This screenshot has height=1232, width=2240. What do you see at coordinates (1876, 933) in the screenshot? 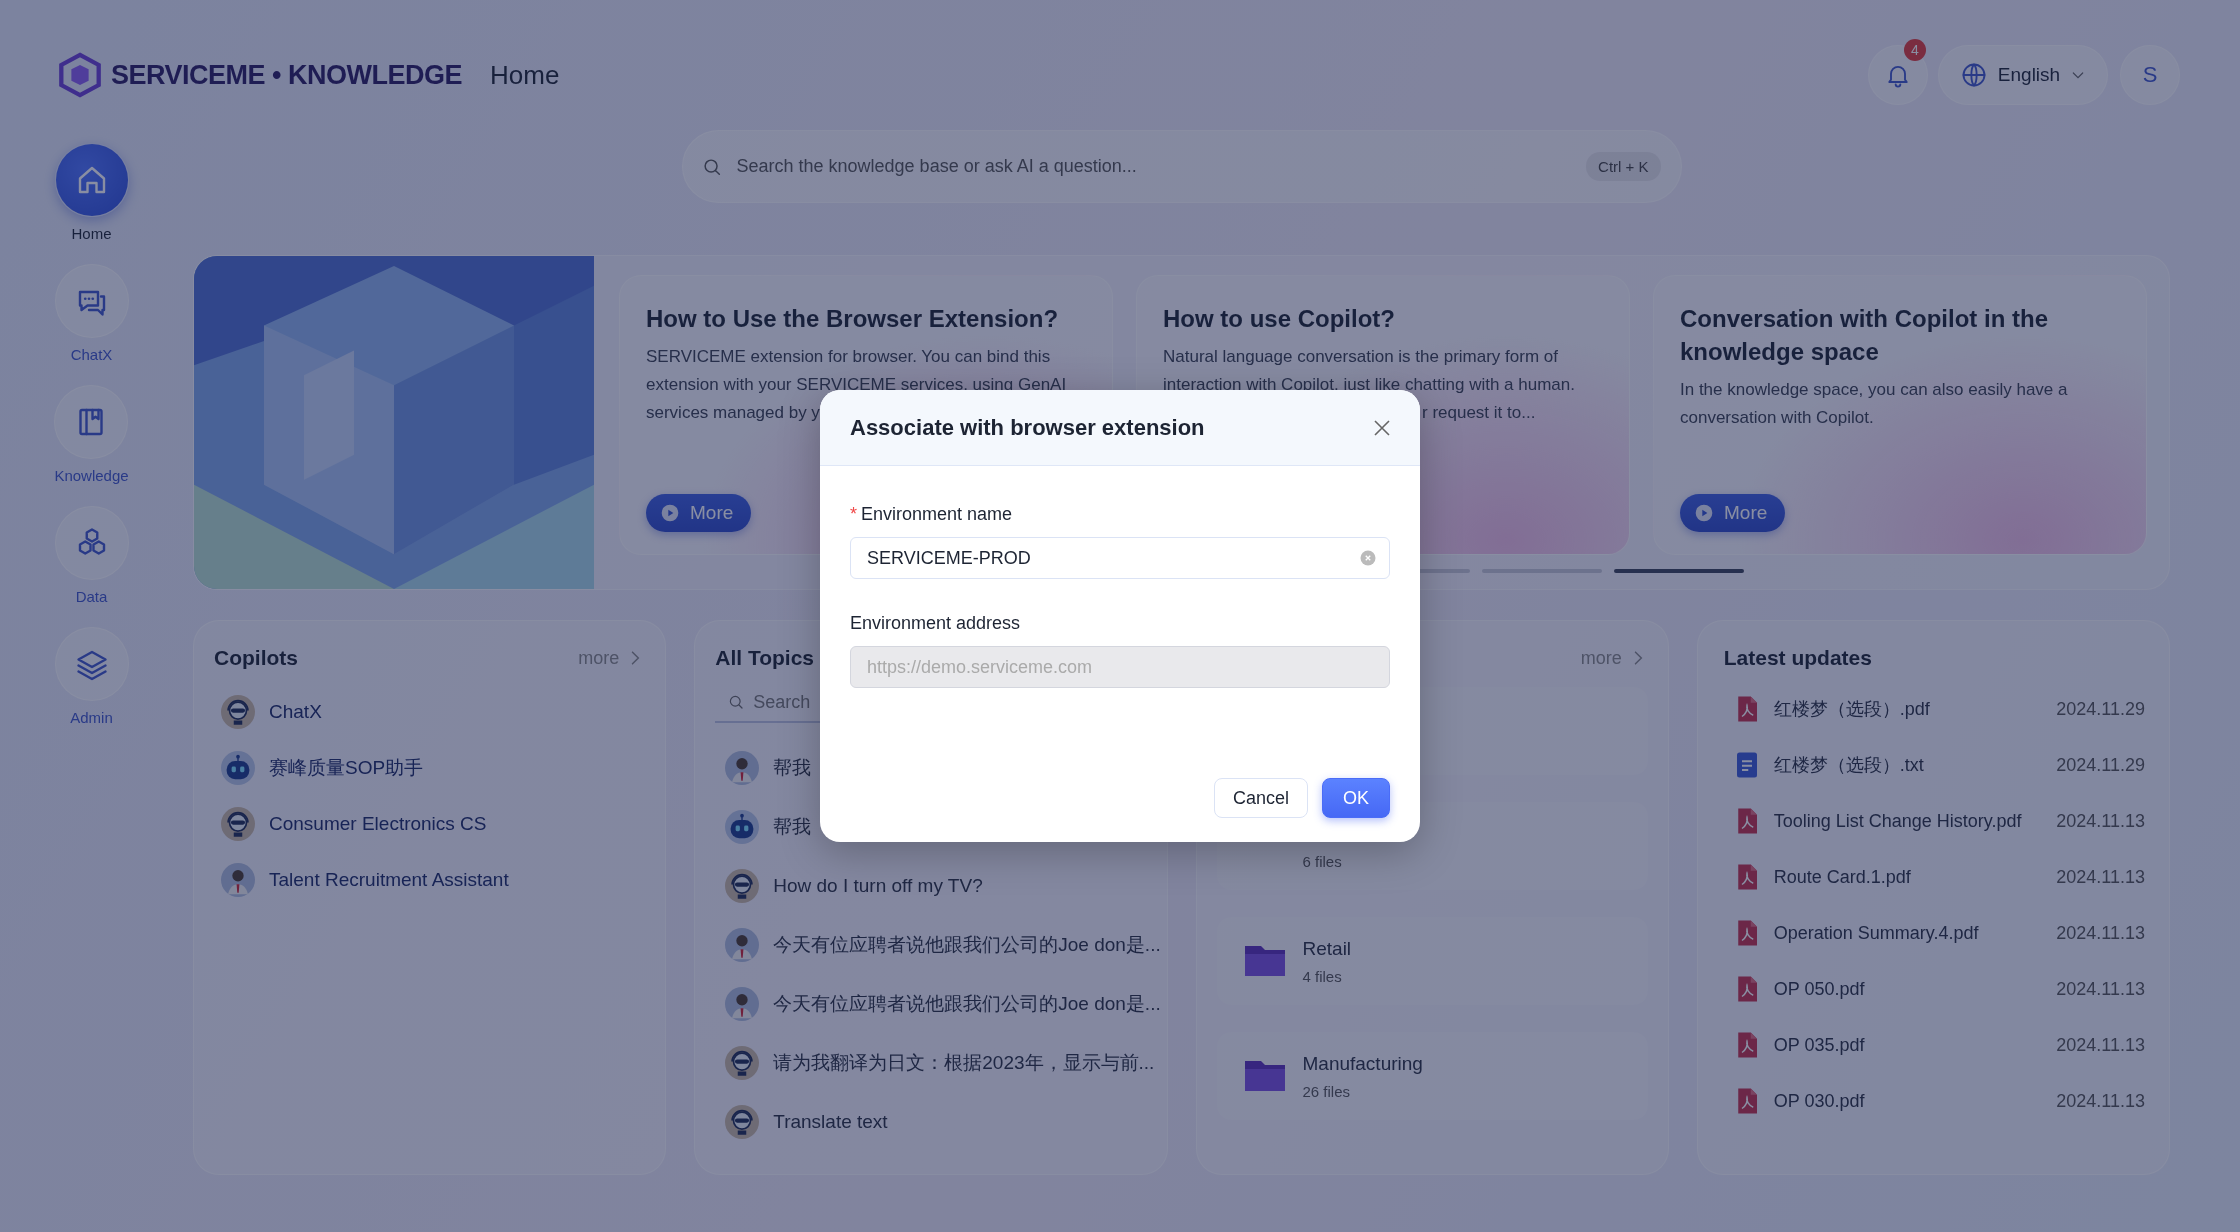
I see `file-link: Operation Summary.4.pdf` at bounding box center [1876, 933].